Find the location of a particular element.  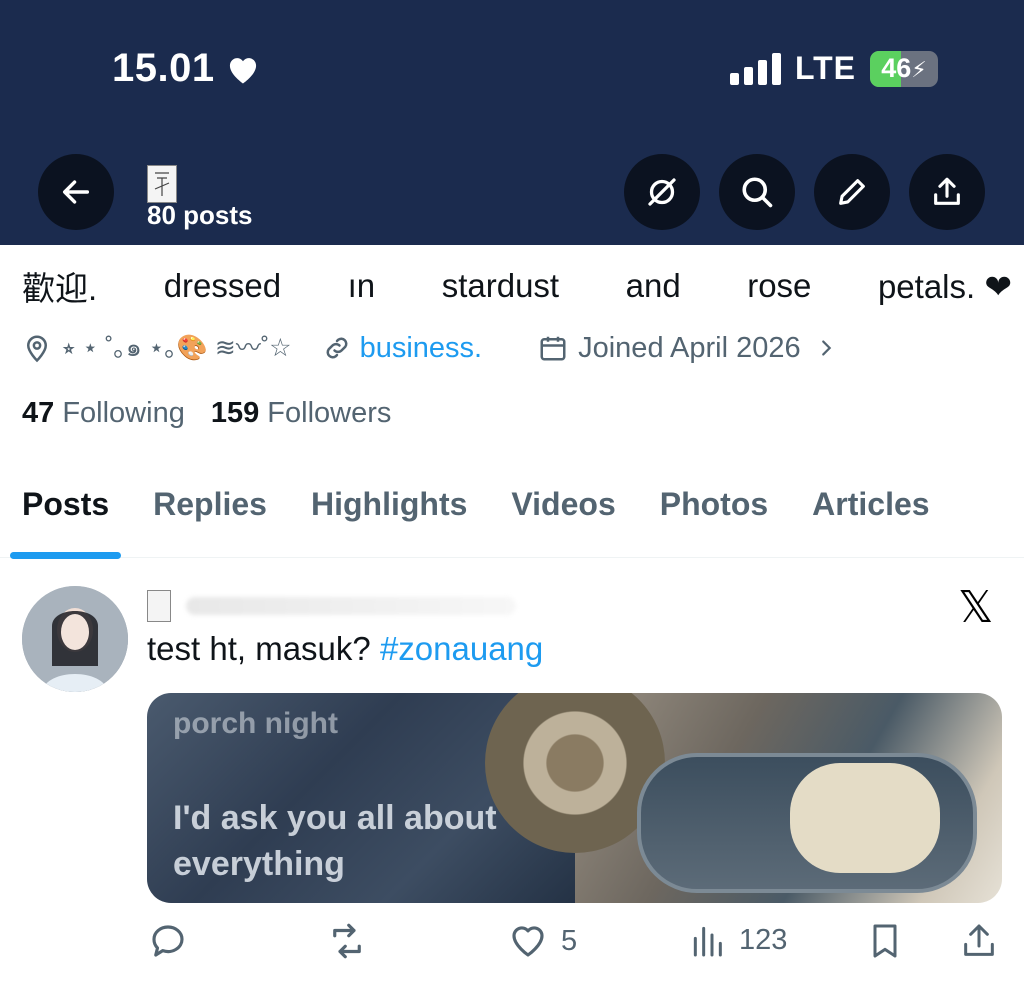

tab-articles: Articles is located at coordinates (870, 513).